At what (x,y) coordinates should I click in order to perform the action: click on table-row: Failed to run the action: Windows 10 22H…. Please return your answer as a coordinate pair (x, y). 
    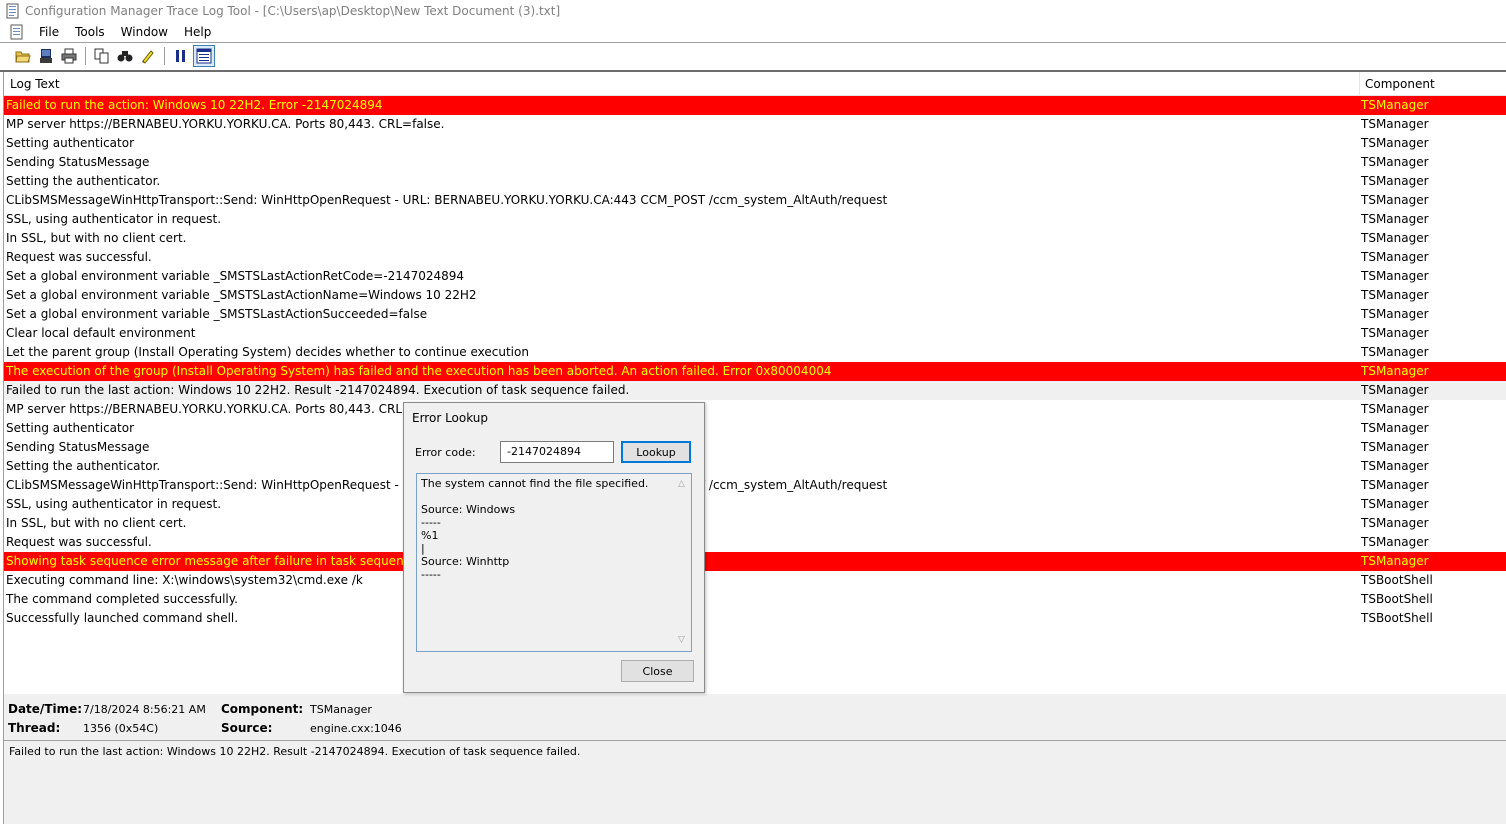
    Looking at the image, I should click on (755, 105).